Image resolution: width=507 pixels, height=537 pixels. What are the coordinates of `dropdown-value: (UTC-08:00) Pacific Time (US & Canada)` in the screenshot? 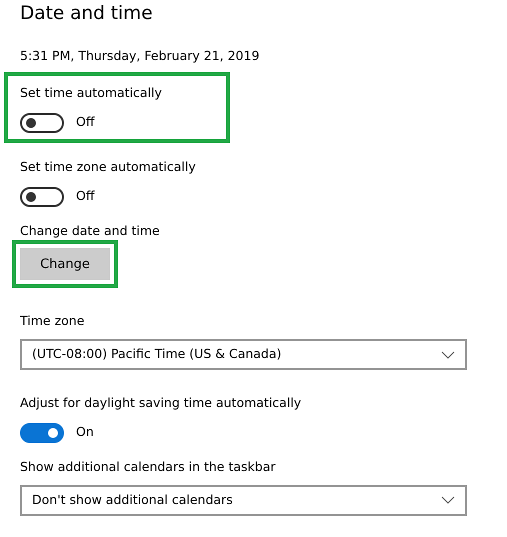 It's located at (157, 354).